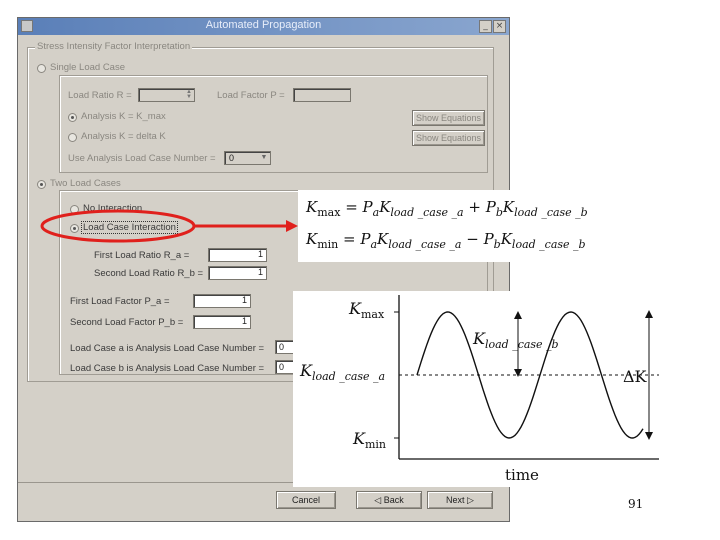 Image resolution: width=720 pixels, height=540 pixels. Describe the element at coordinates (636, 504) in the screenshot. I see `page-number: 91` at that location.